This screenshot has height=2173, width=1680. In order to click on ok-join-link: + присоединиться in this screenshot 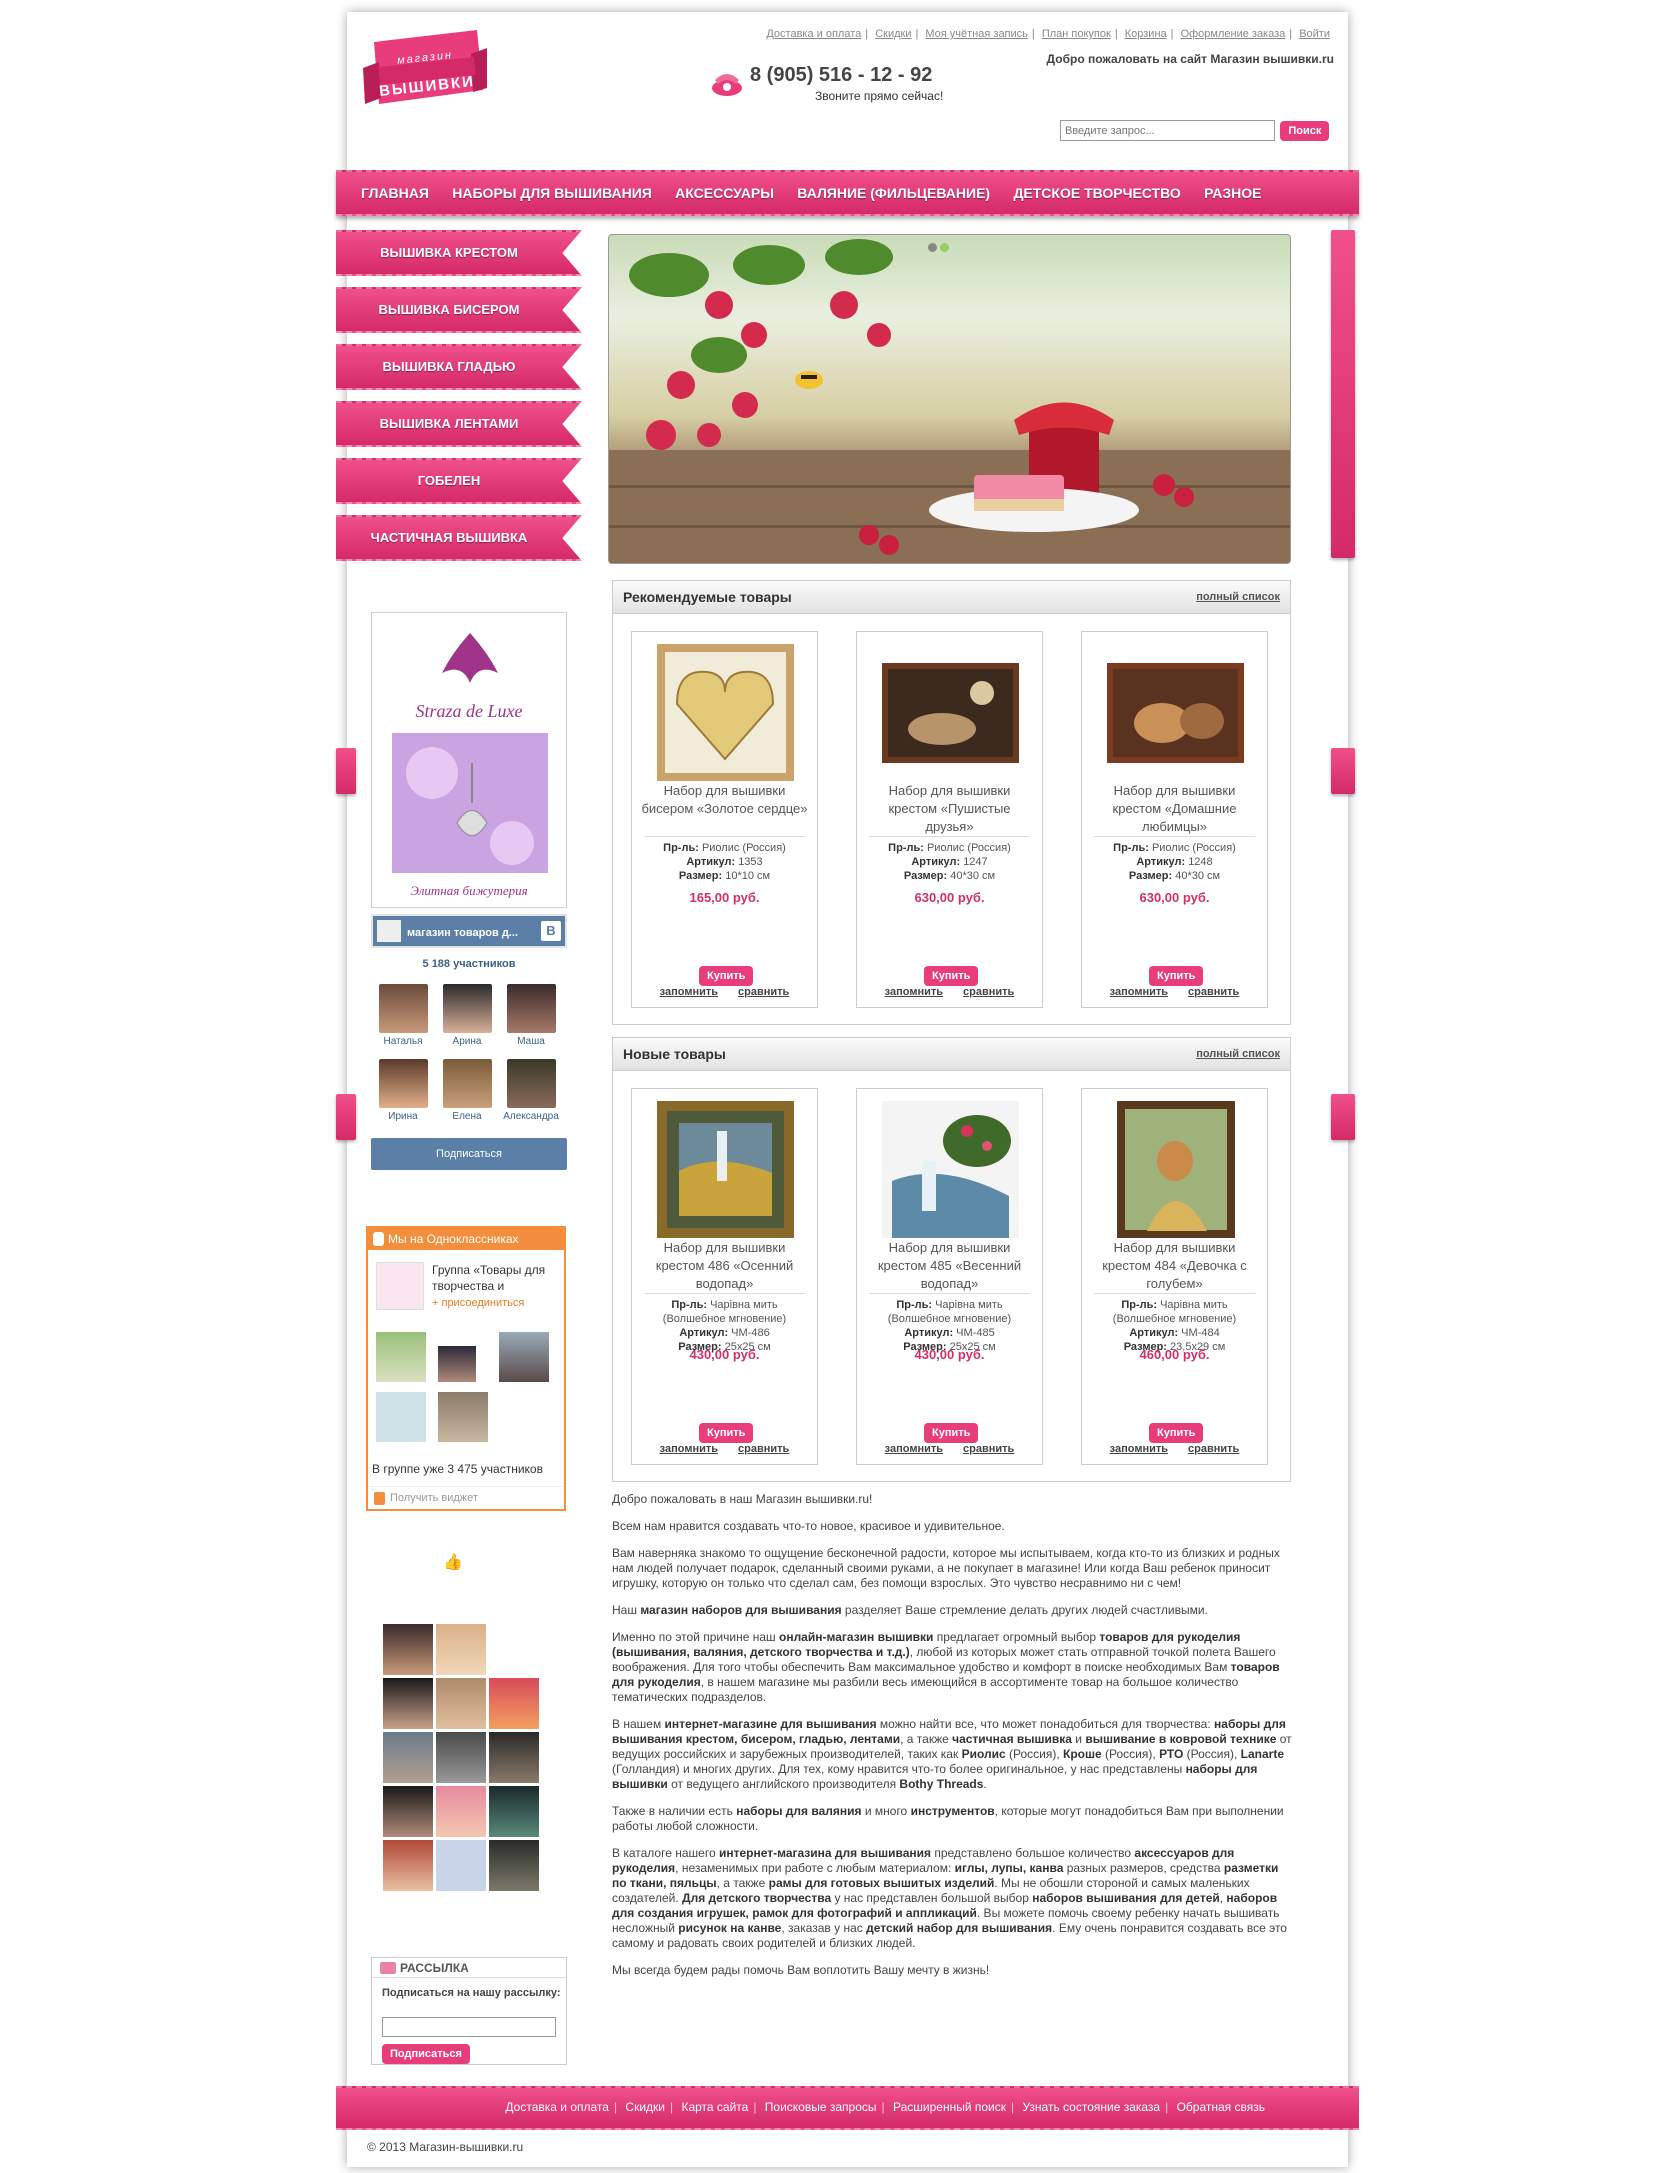, I will do `click(478, 1303)`.